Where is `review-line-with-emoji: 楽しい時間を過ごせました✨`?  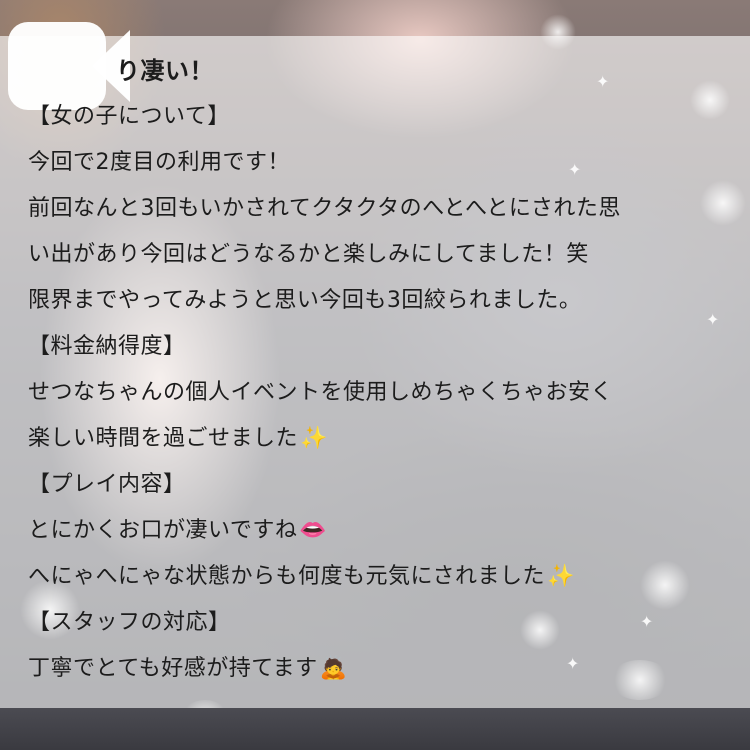
review-line-with-emoji: 楽しい時間を過ごせました✨ is located at coordinates (178, 439).